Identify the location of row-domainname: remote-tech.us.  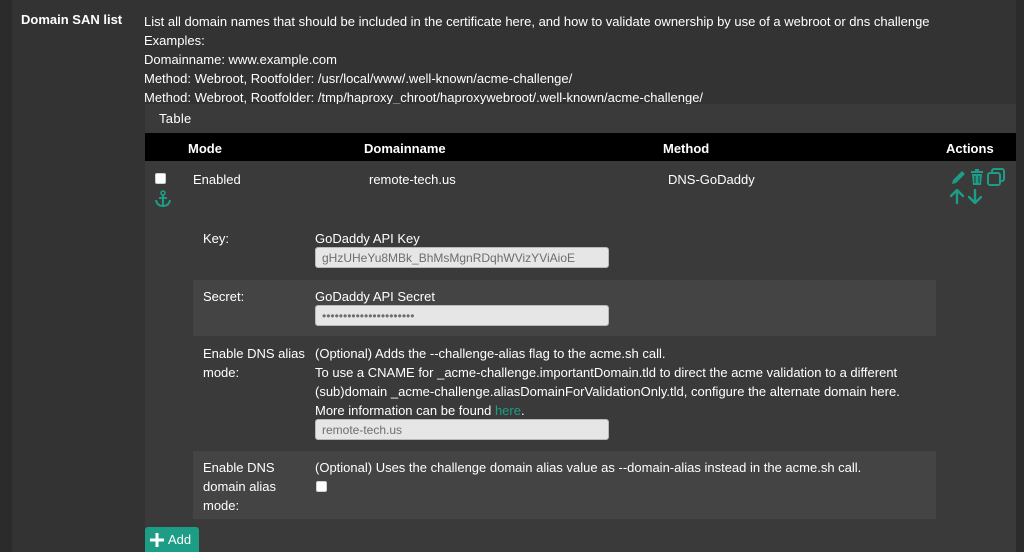
(412, 179).